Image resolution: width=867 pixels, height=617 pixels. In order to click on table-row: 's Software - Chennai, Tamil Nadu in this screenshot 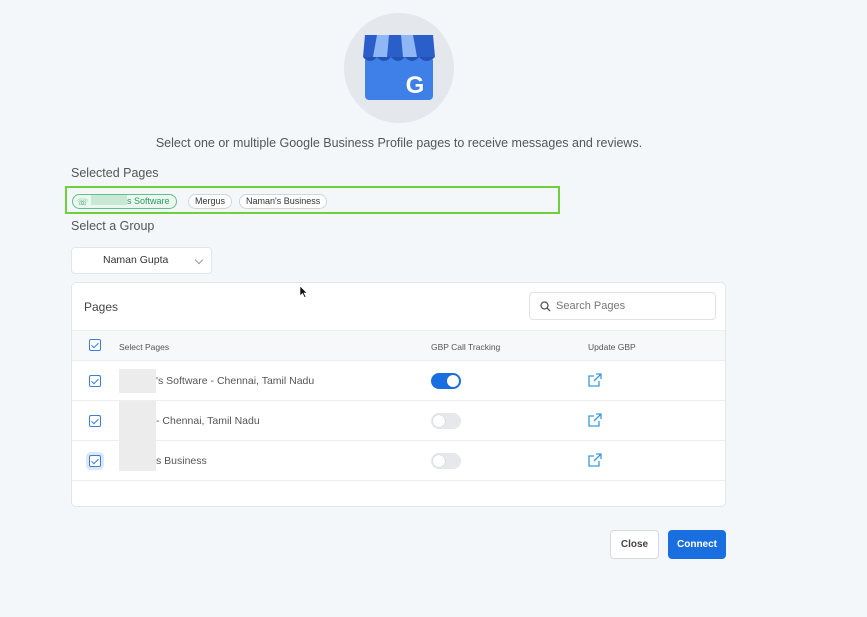, I will do `click(398, 381)`.